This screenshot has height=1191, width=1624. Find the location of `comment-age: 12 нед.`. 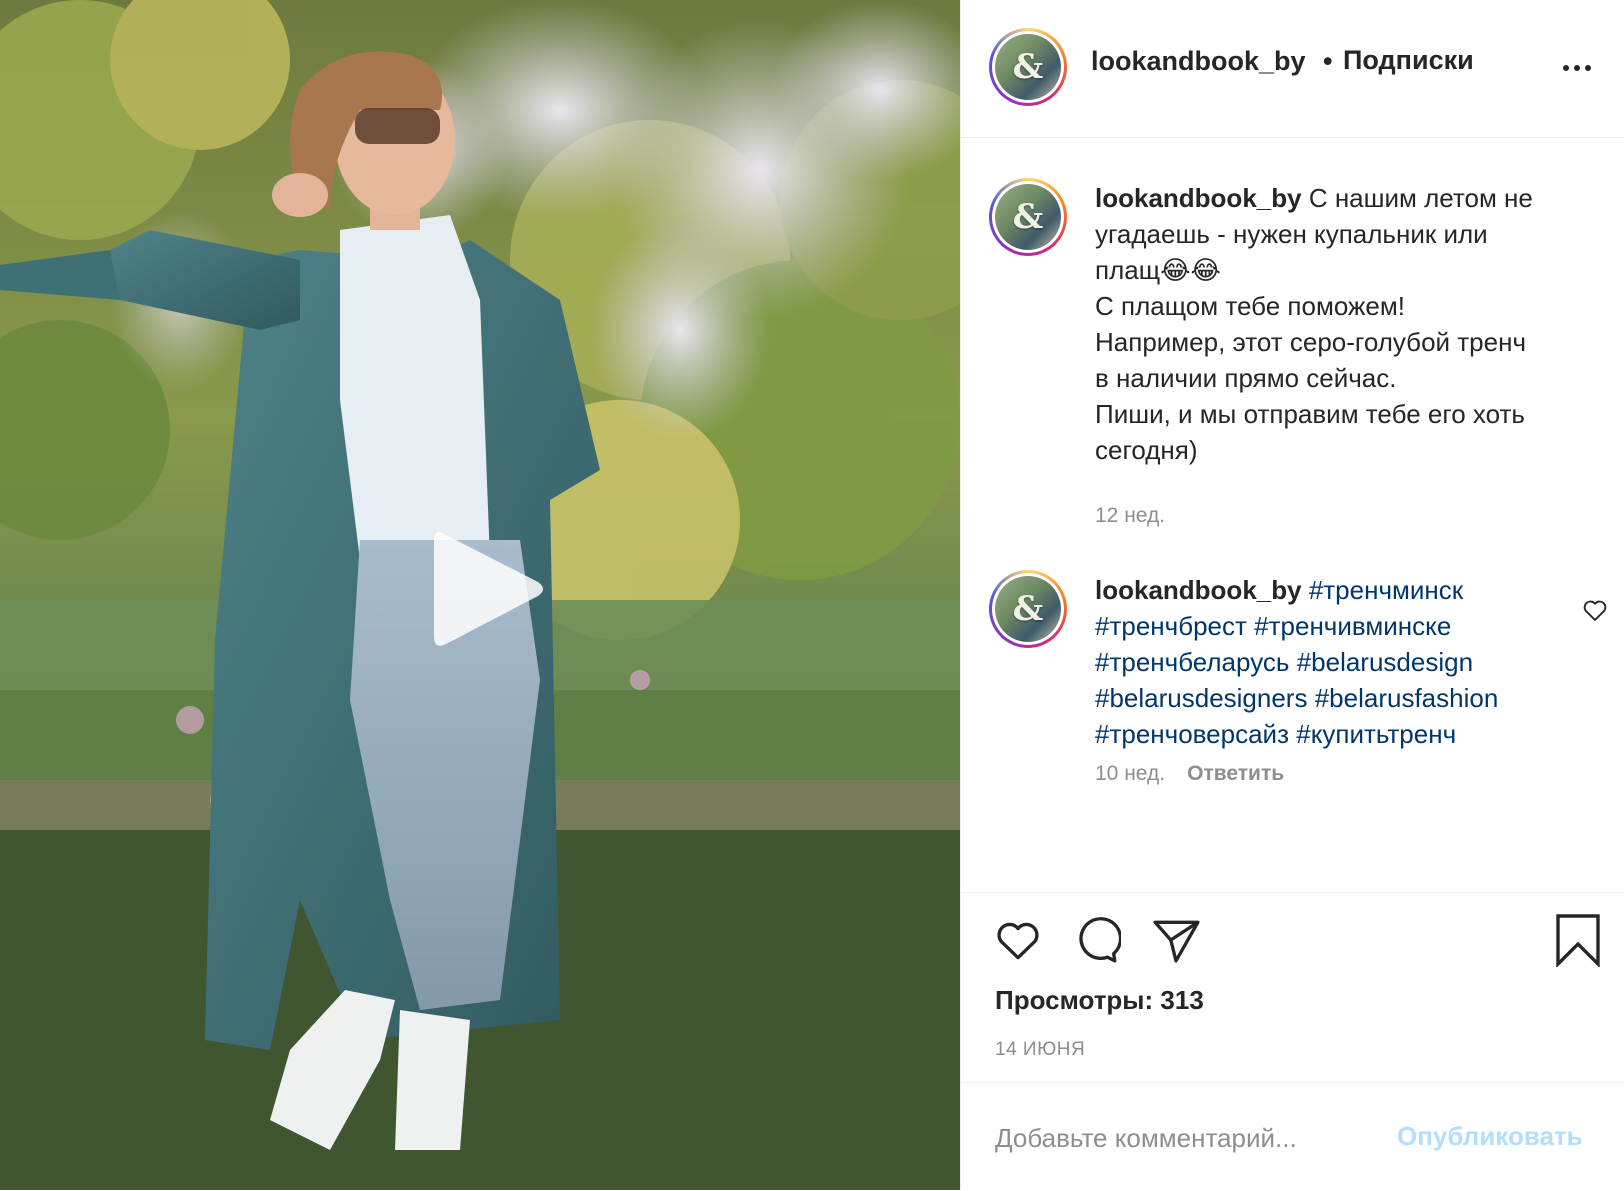

comment-age: 12 нед. is located at coordinates (1130, 515).